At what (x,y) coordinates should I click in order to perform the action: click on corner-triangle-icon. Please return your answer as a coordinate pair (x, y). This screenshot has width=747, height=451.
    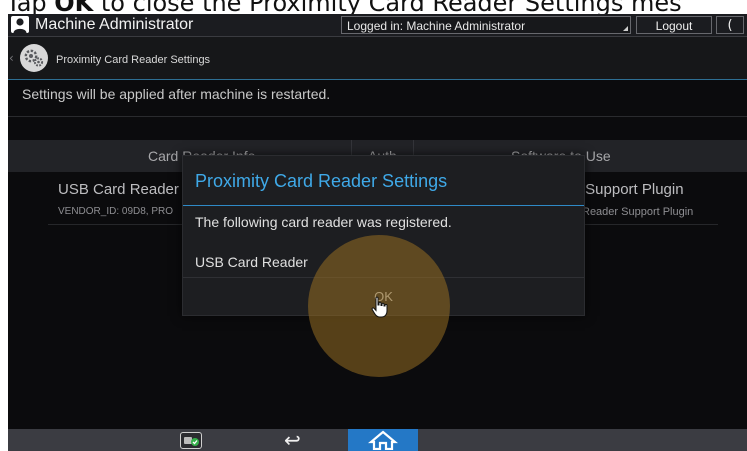
    Looking at the image, I should click on (625, 28).